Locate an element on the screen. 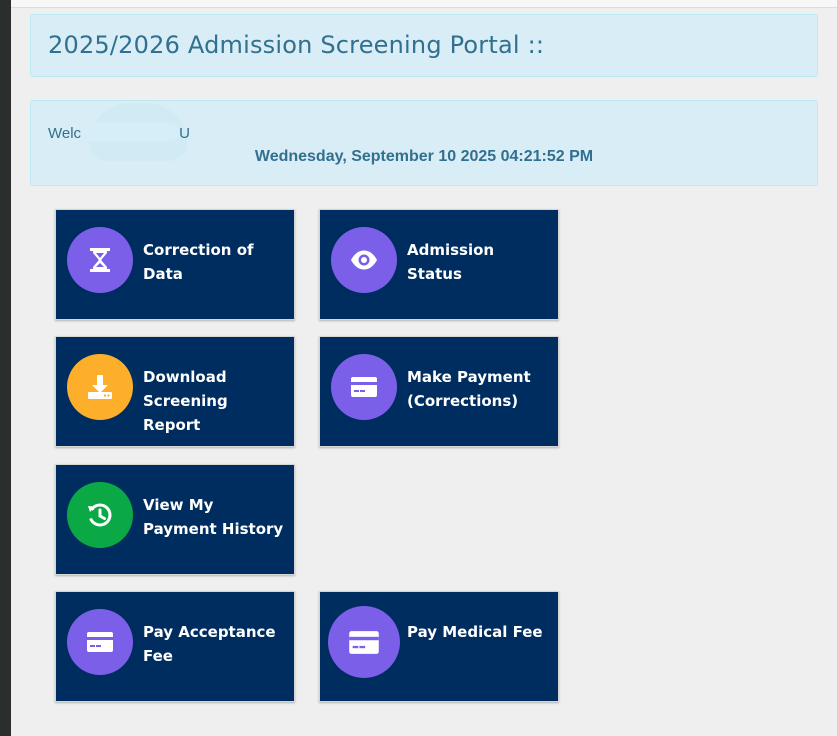 The image size is (837, 736). hourglass-icon is located at coordinates (100, 260).